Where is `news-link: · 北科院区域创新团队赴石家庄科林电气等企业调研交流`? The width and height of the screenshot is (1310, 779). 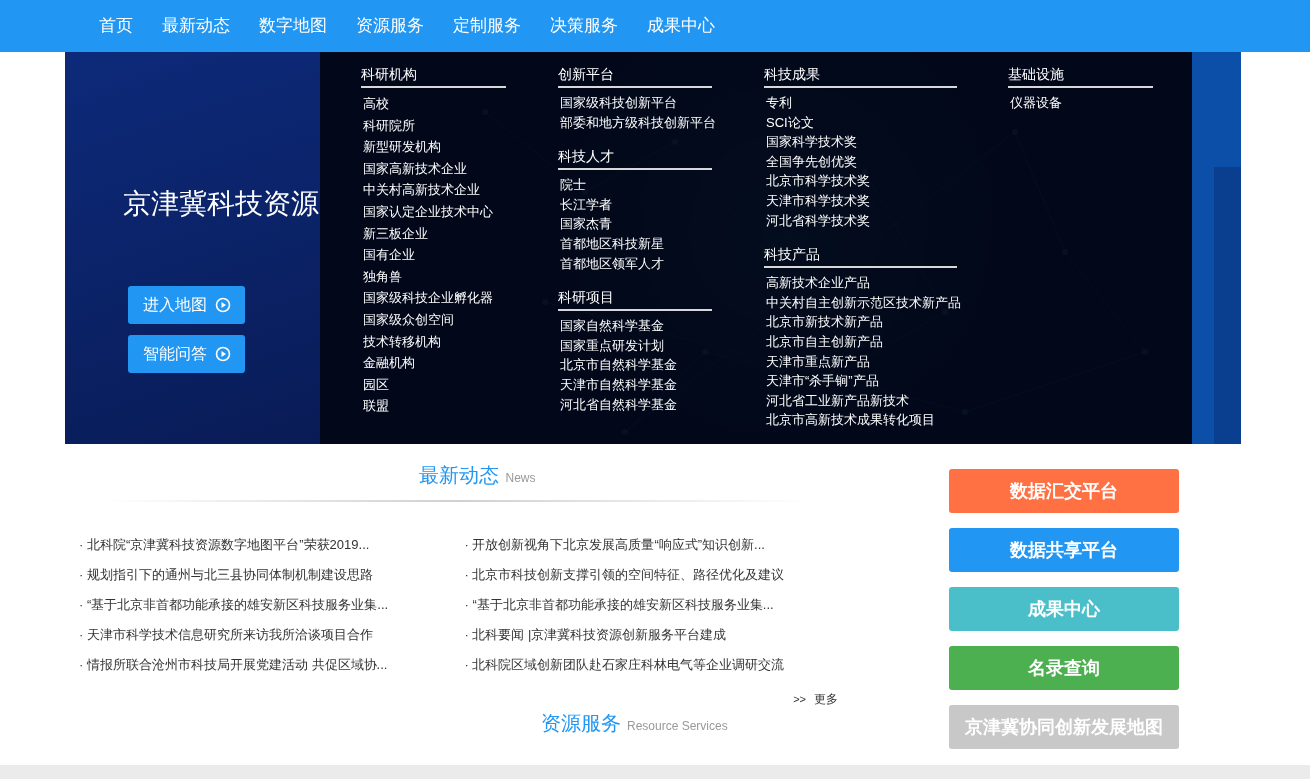
news-link: · 北科院区域创新团队赴石家庄科林电气等企业调研交流 is located at coordinates (624, 665).